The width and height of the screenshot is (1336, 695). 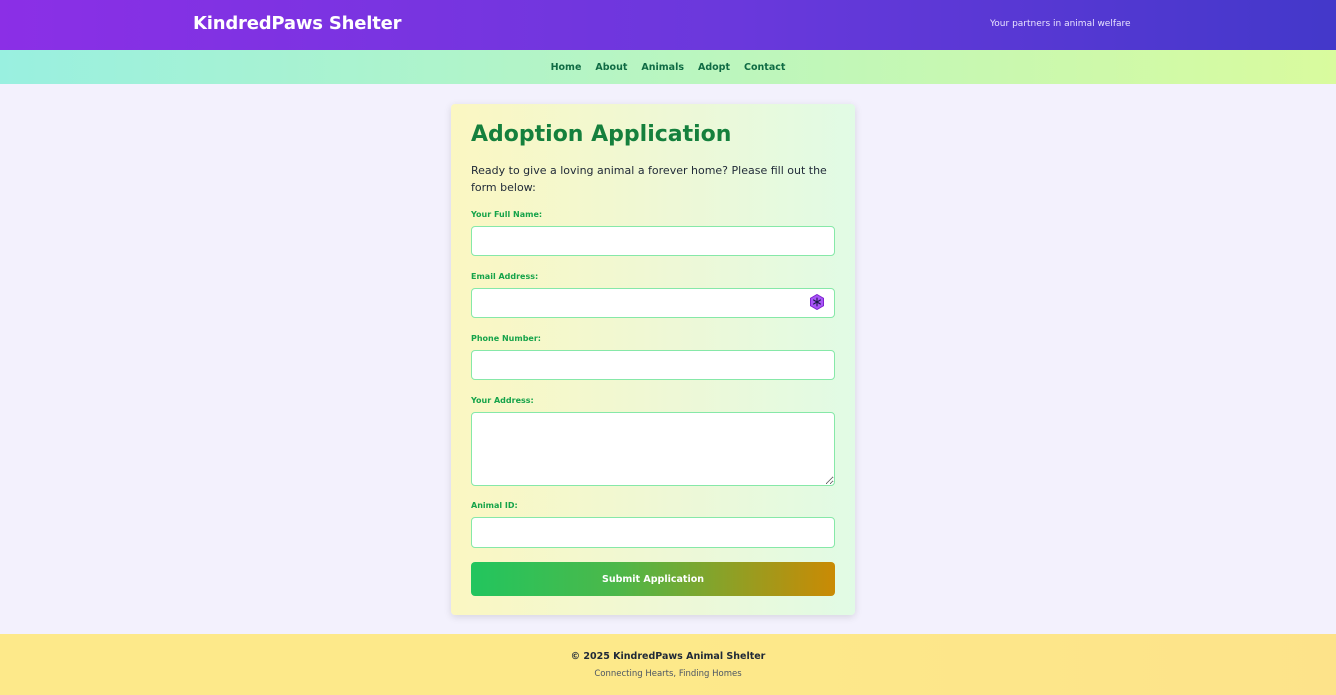 I want to click on email-input, so click(x=653, y=303).